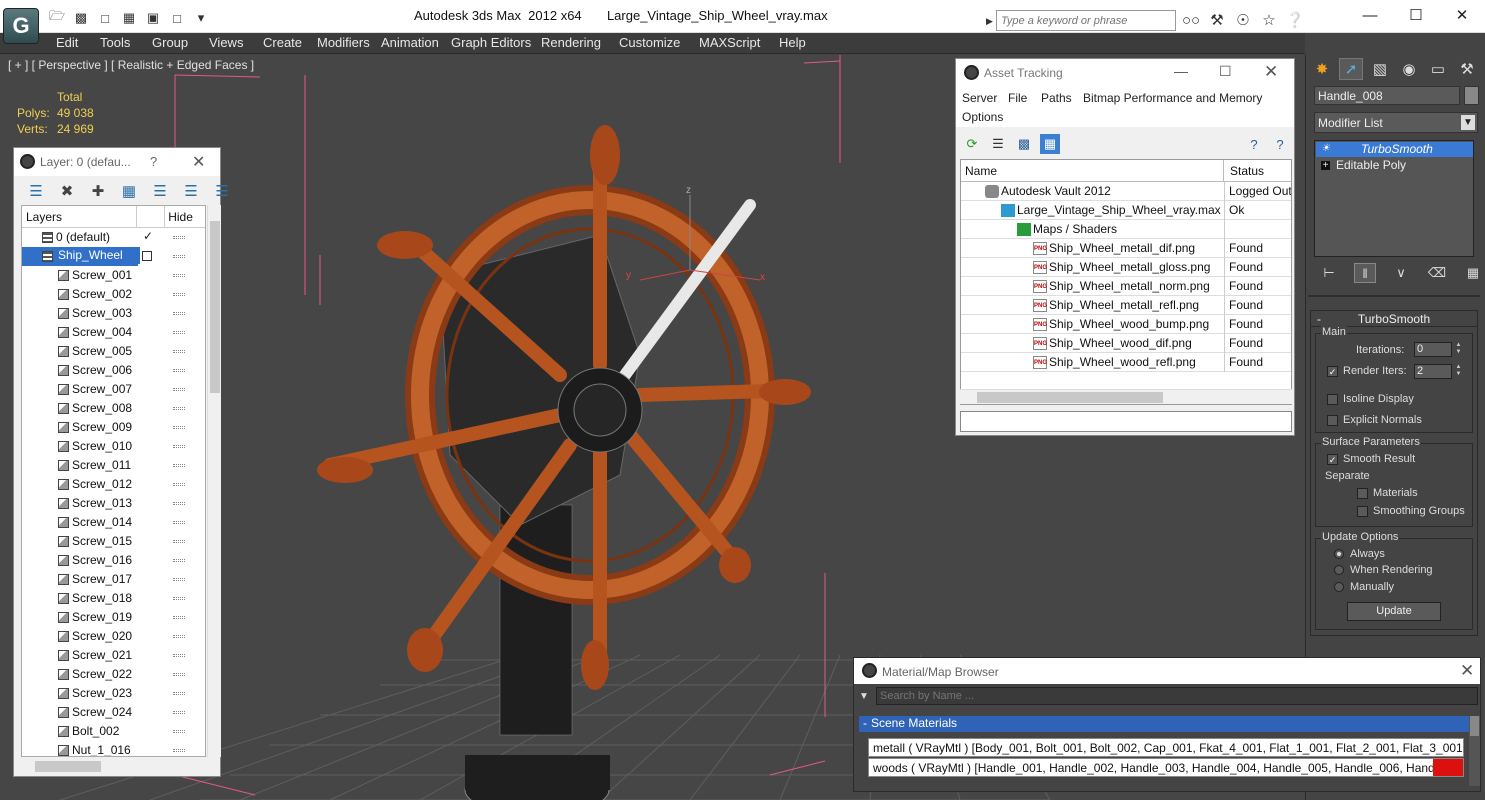  I want to click on binoculars-icon: ○○, so click(1191, 20).